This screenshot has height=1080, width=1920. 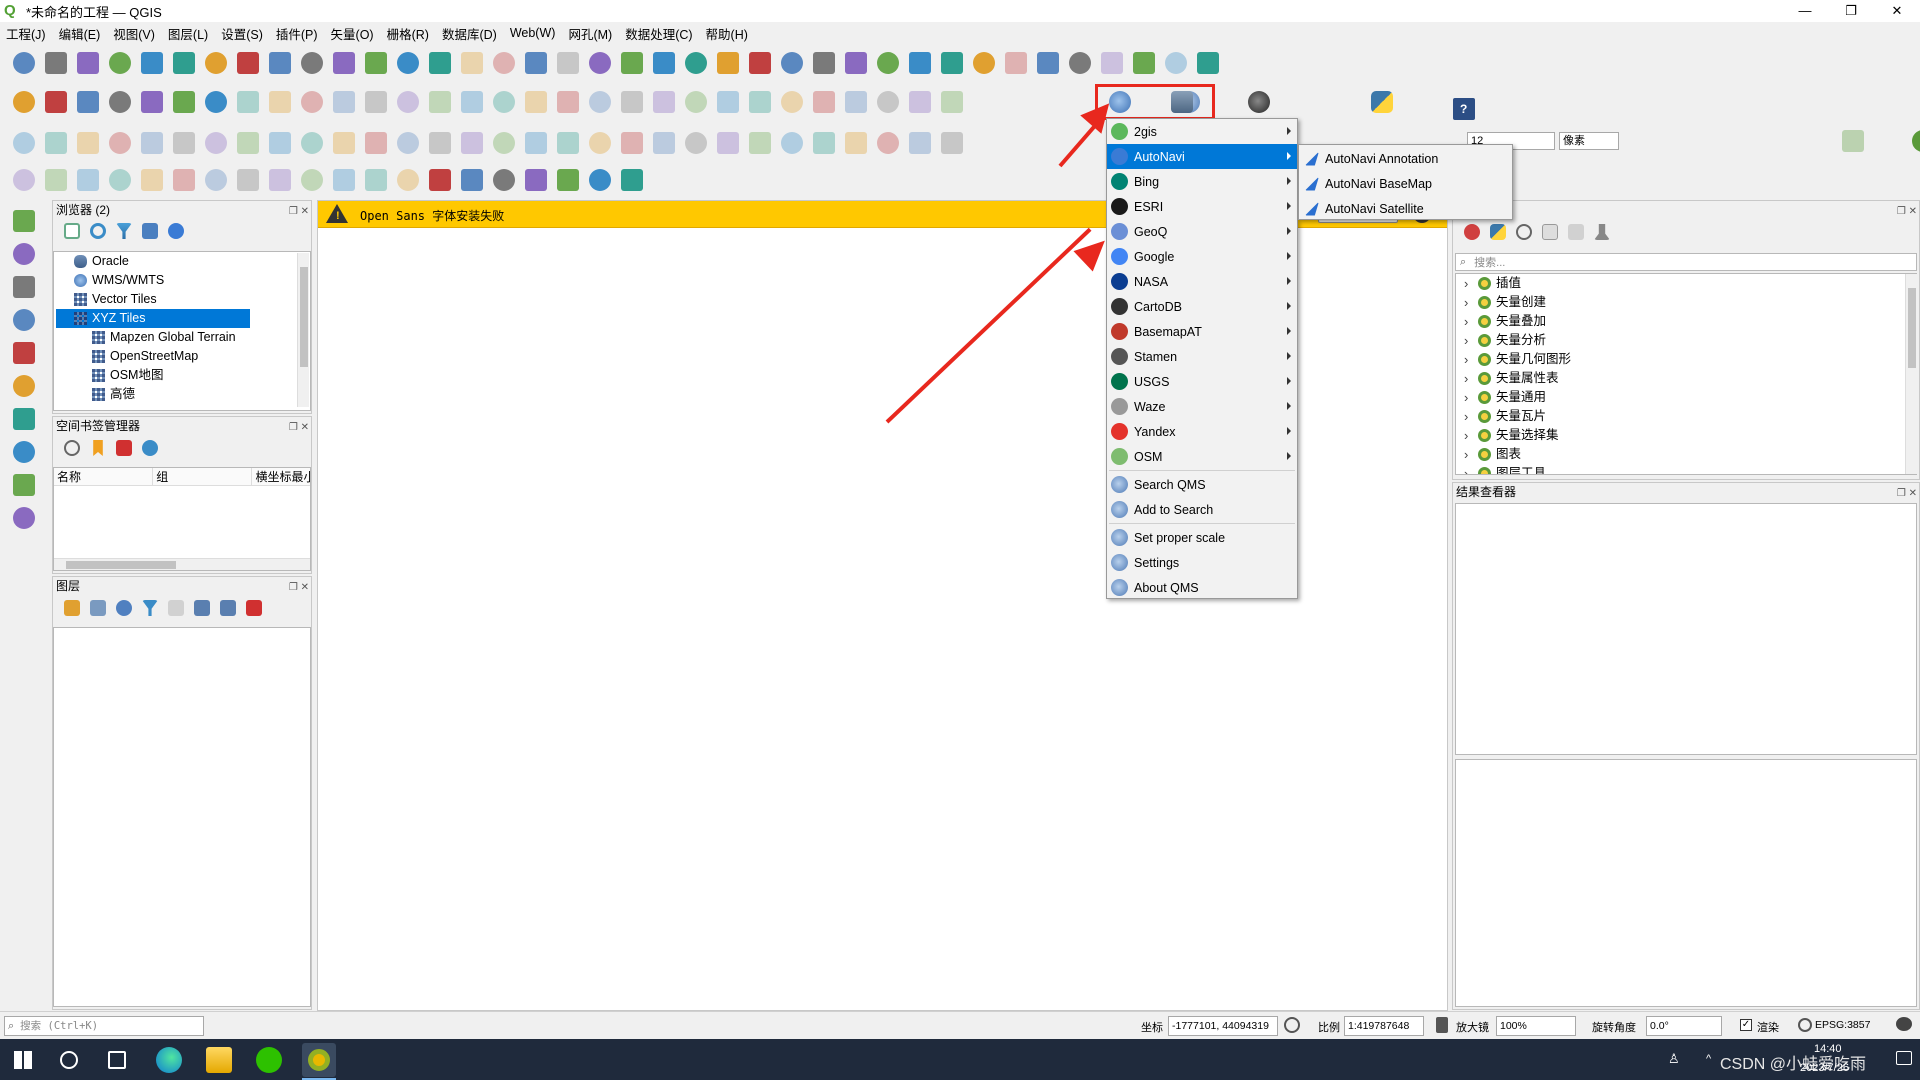 I want to click on options-icon, so click(x=1602, y=232).